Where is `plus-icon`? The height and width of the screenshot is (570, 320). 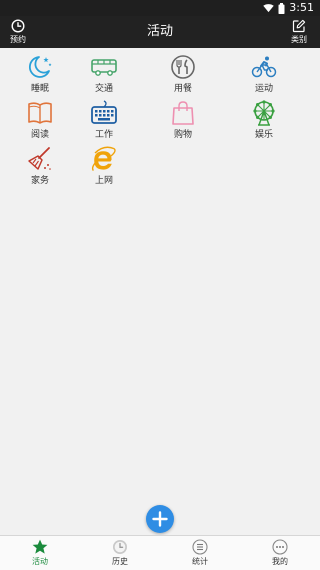
plus-icon is located at coordinates (160, 519).